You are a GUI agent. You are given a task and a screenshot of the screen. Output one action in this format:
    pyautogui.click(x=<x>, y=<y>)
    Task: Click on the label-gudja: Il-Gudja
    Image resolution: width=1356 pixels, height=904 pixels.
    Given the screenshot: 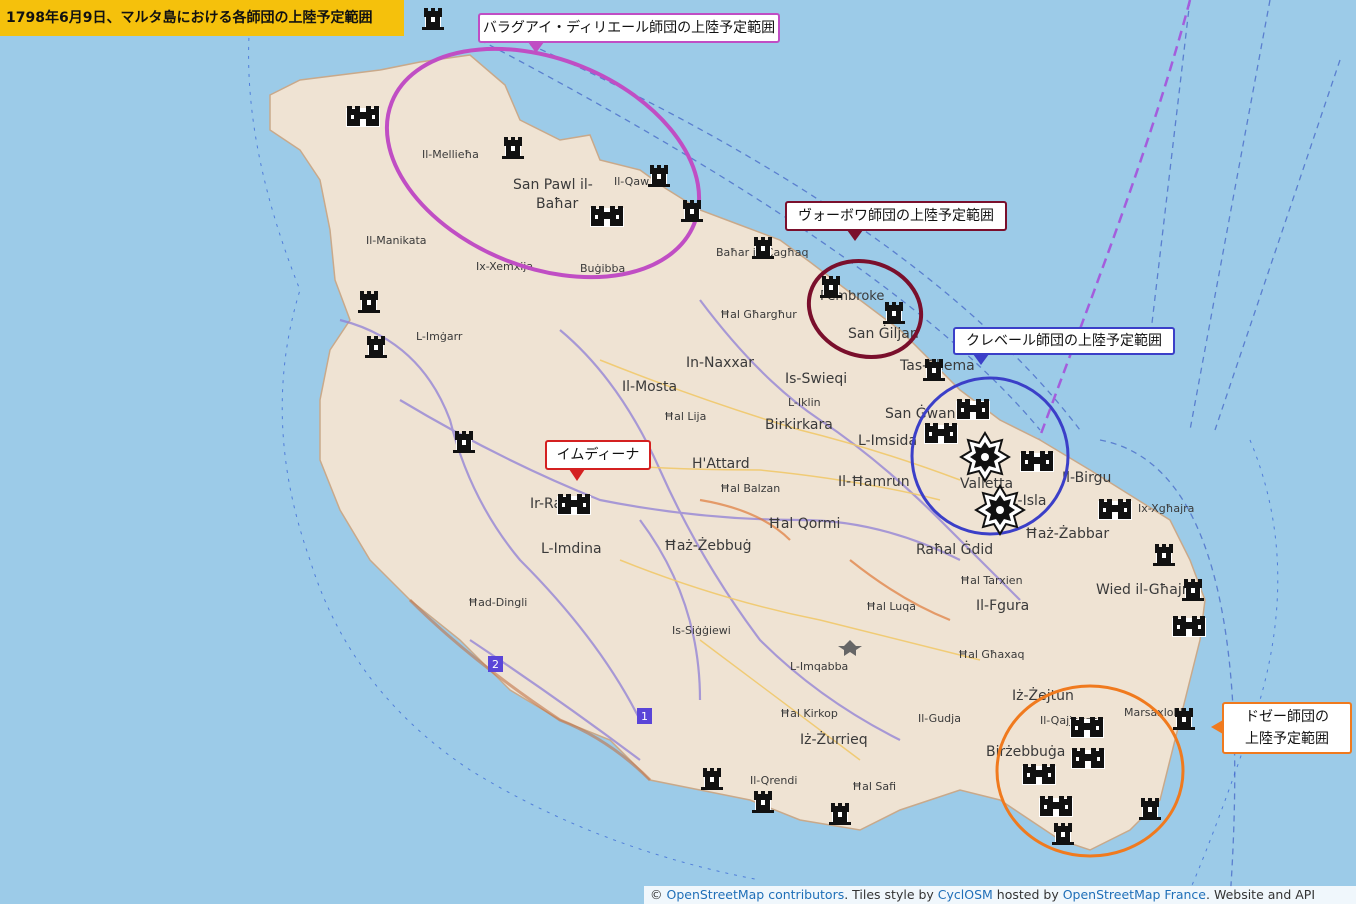 What is the action you would take?
    pyautogui.click(x=939, y=718)
    